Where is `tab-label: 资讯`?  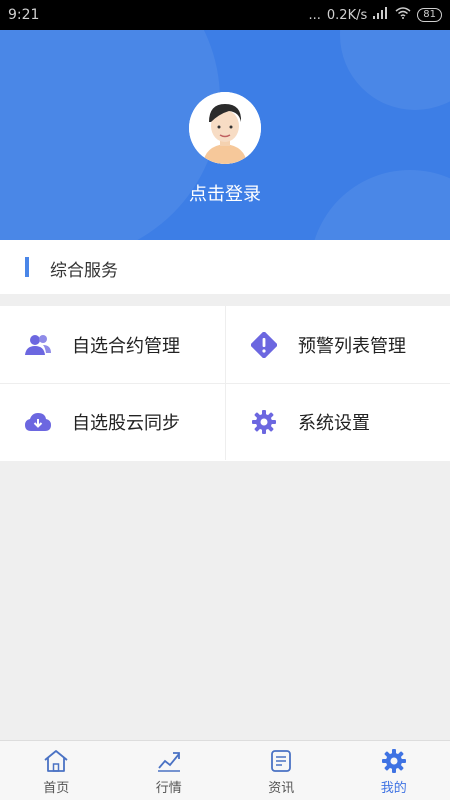
tab-label: 资讯 is located at coordinates (281, 788).